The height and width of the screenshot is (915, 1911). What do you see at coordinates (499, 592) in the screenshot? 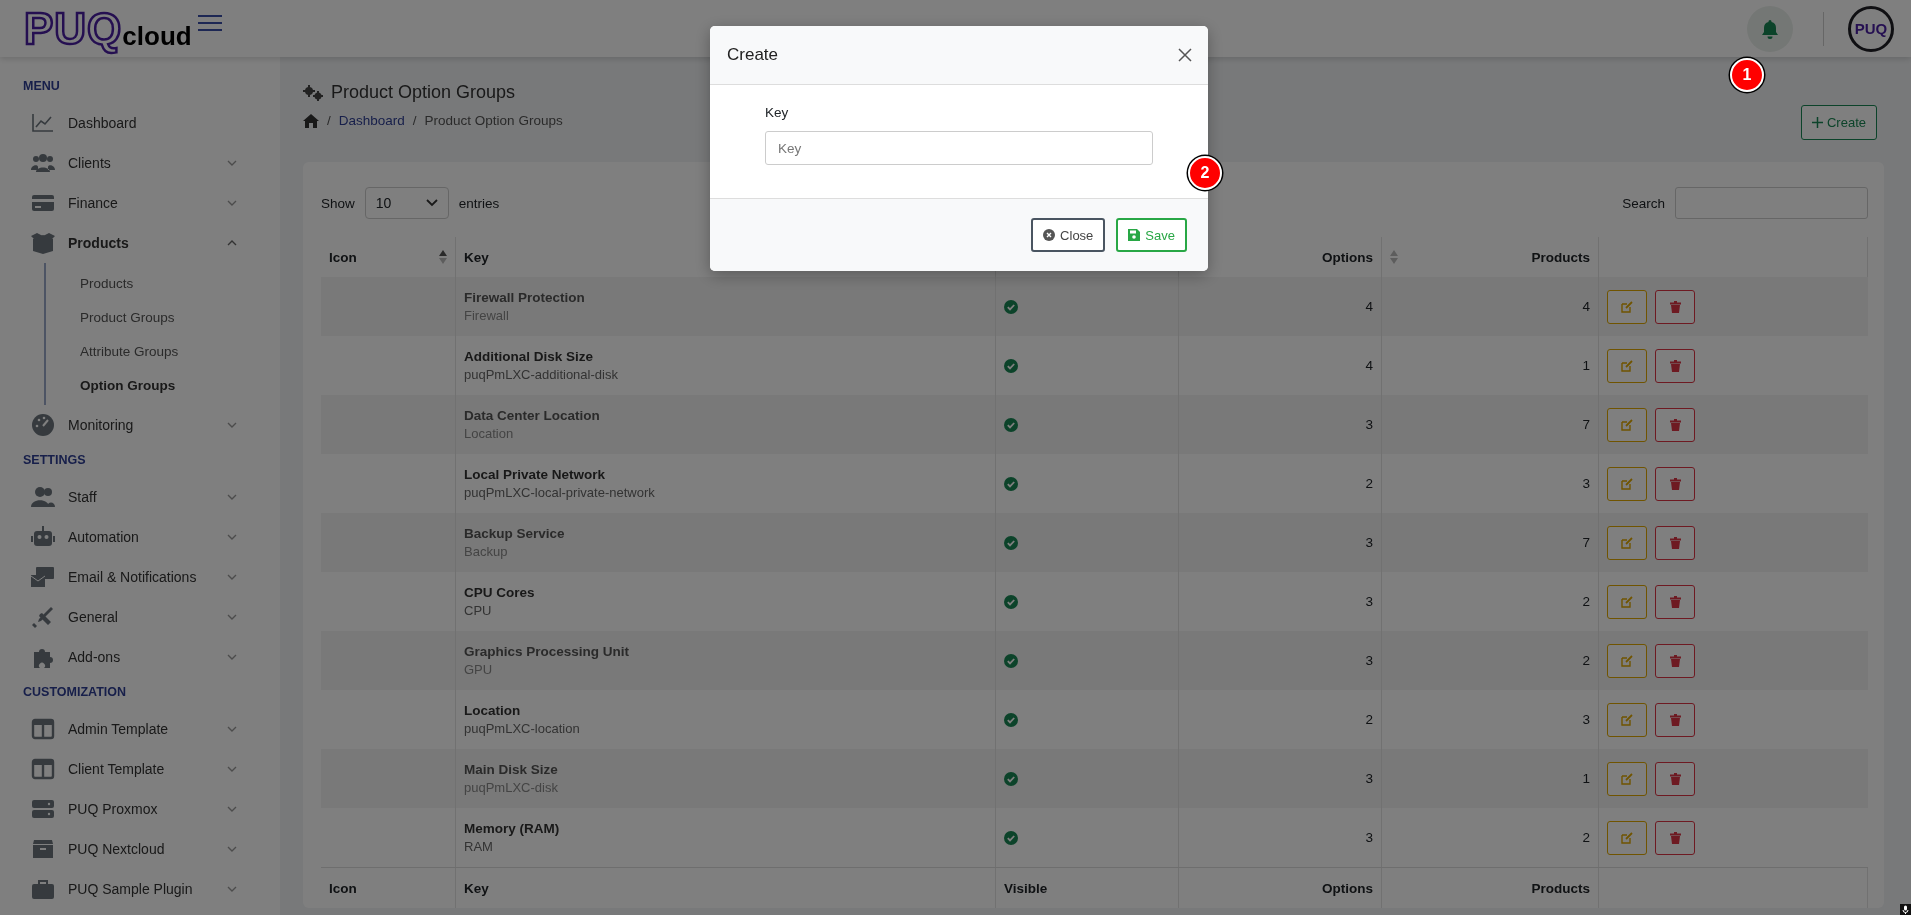
I see `row-title: CPU Cores` at bounding box center [499, 592].